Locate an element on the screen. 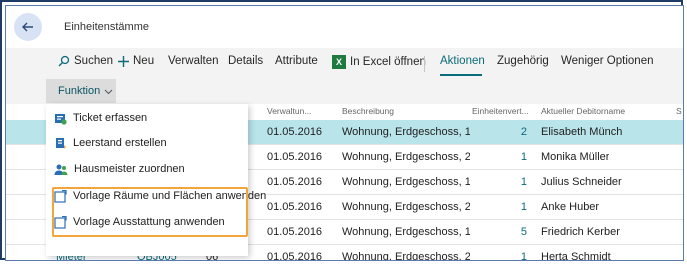 The image size is (687, 264). arrow-left-icon is located at coordinates (27, 27).